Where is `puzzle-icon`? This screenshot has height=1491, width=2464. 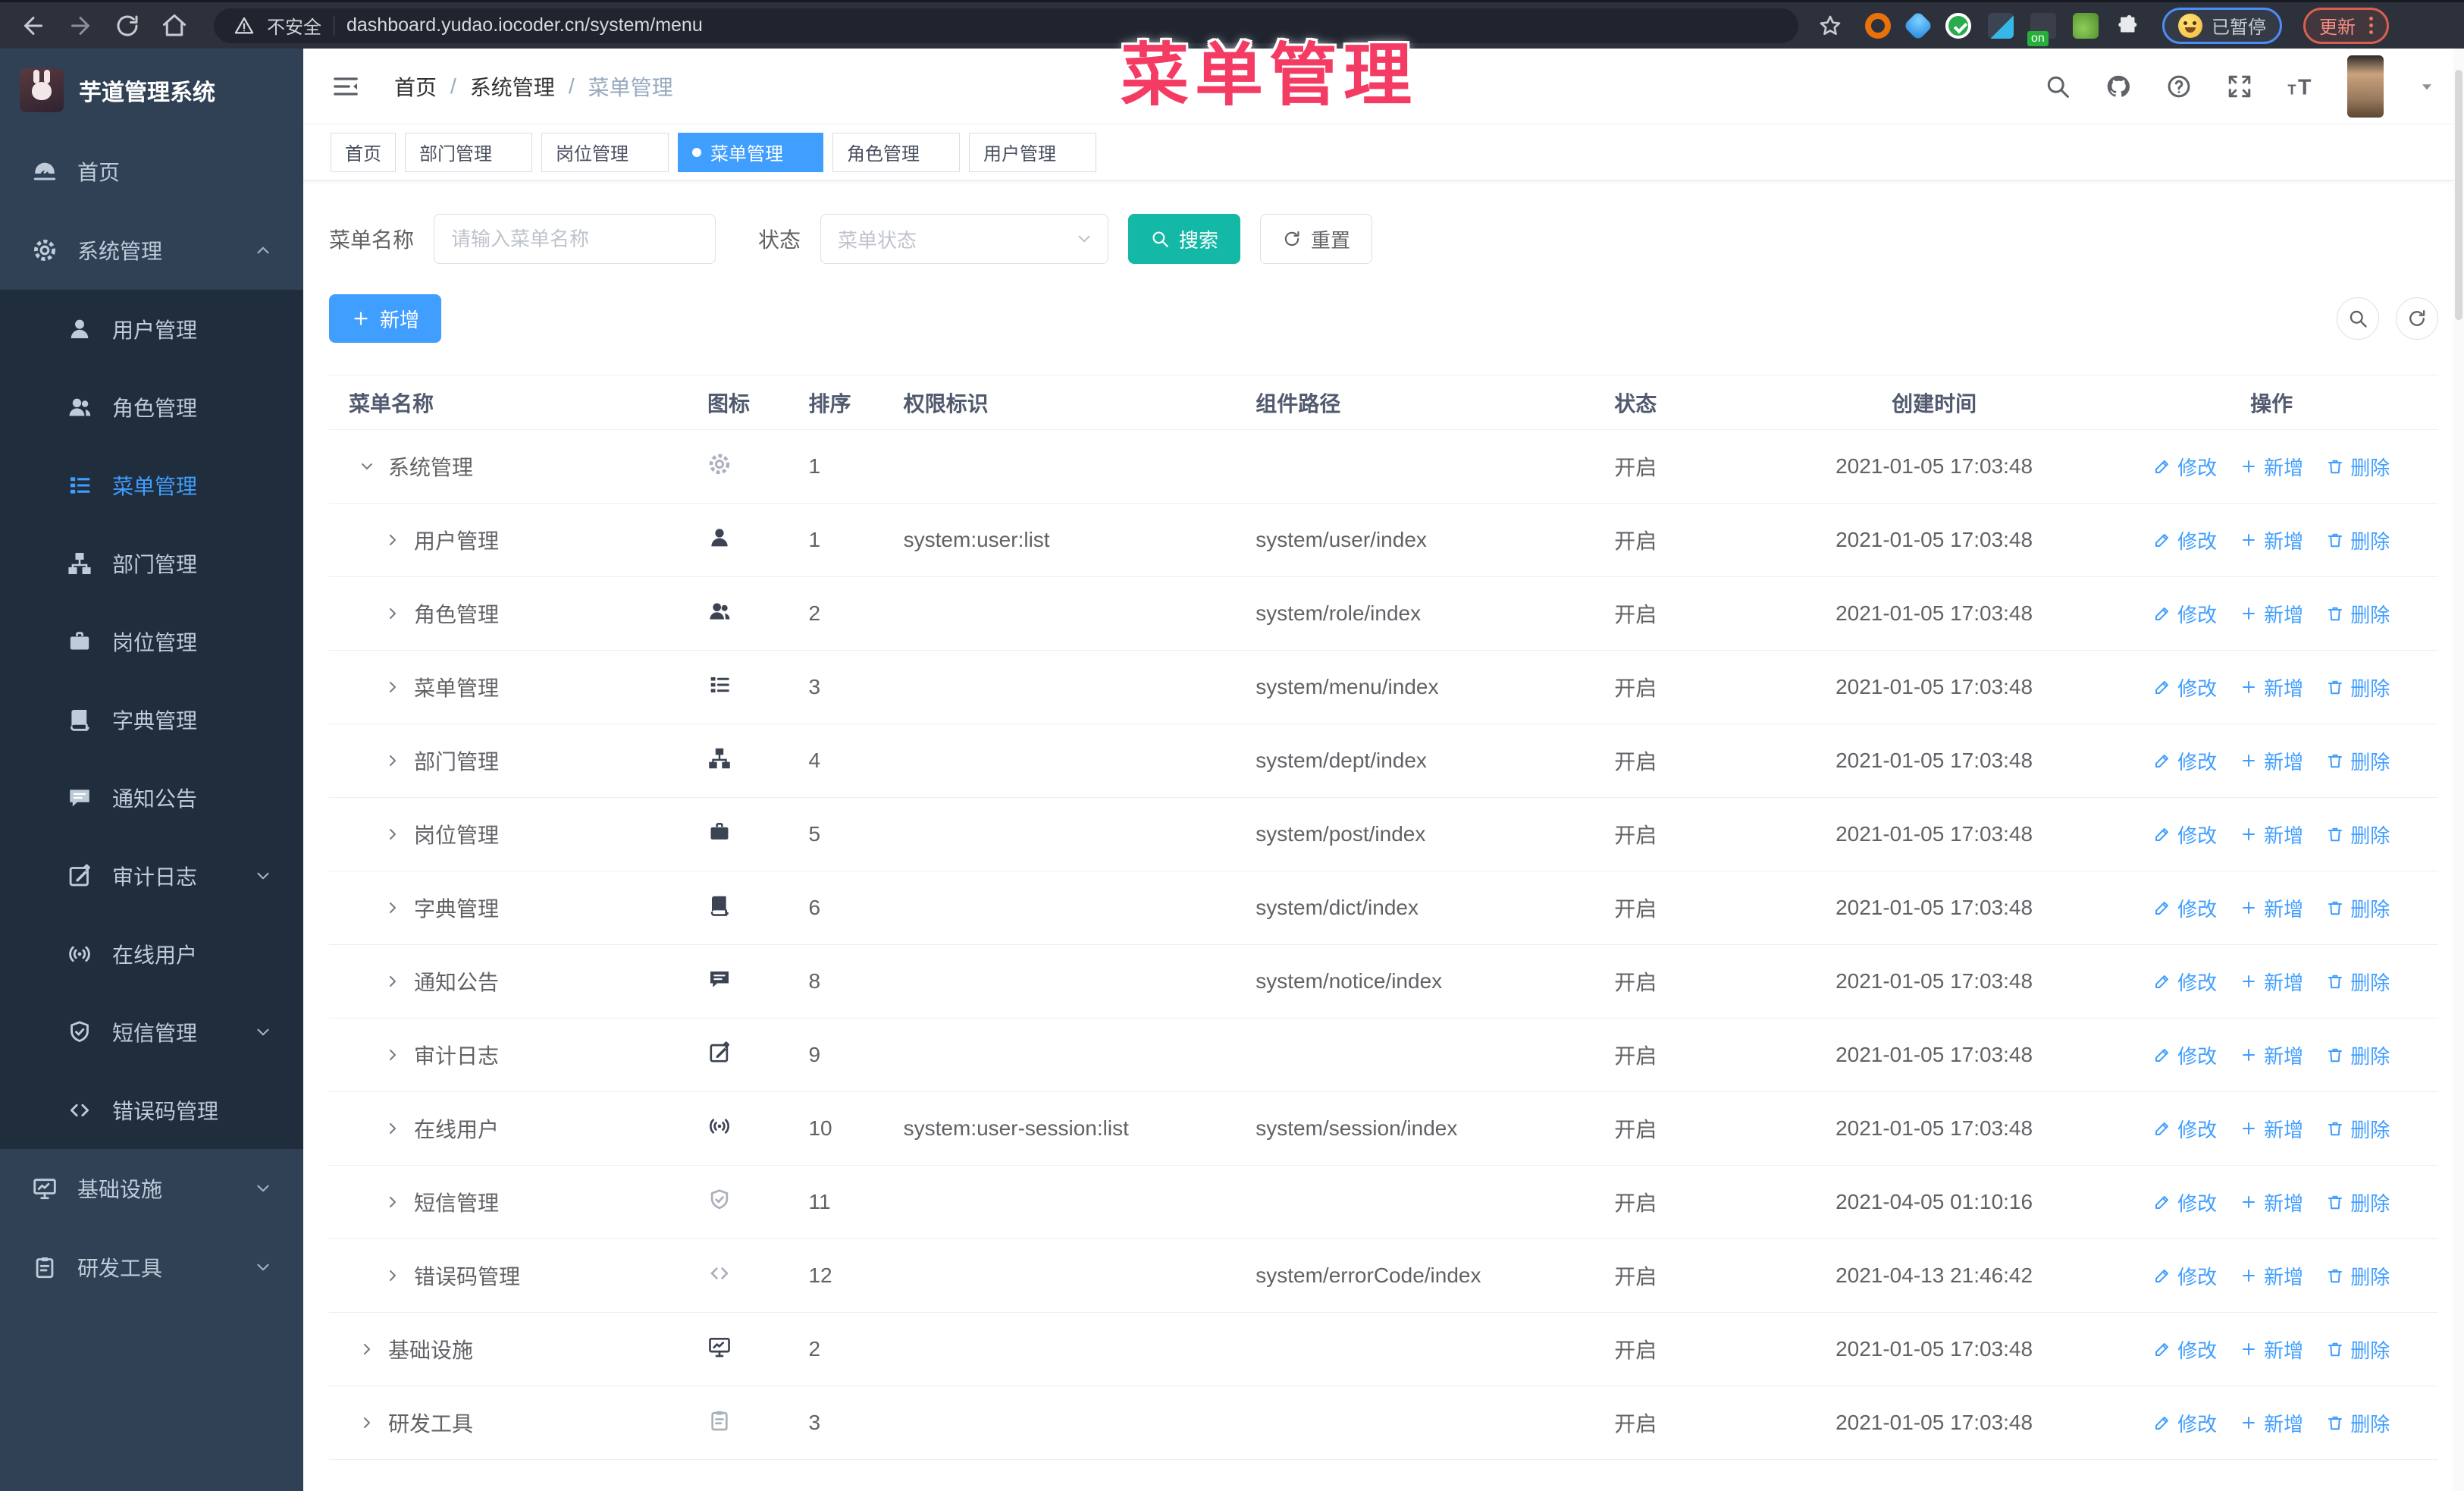
puzzle-icon is located at coordinates (2128, 26).